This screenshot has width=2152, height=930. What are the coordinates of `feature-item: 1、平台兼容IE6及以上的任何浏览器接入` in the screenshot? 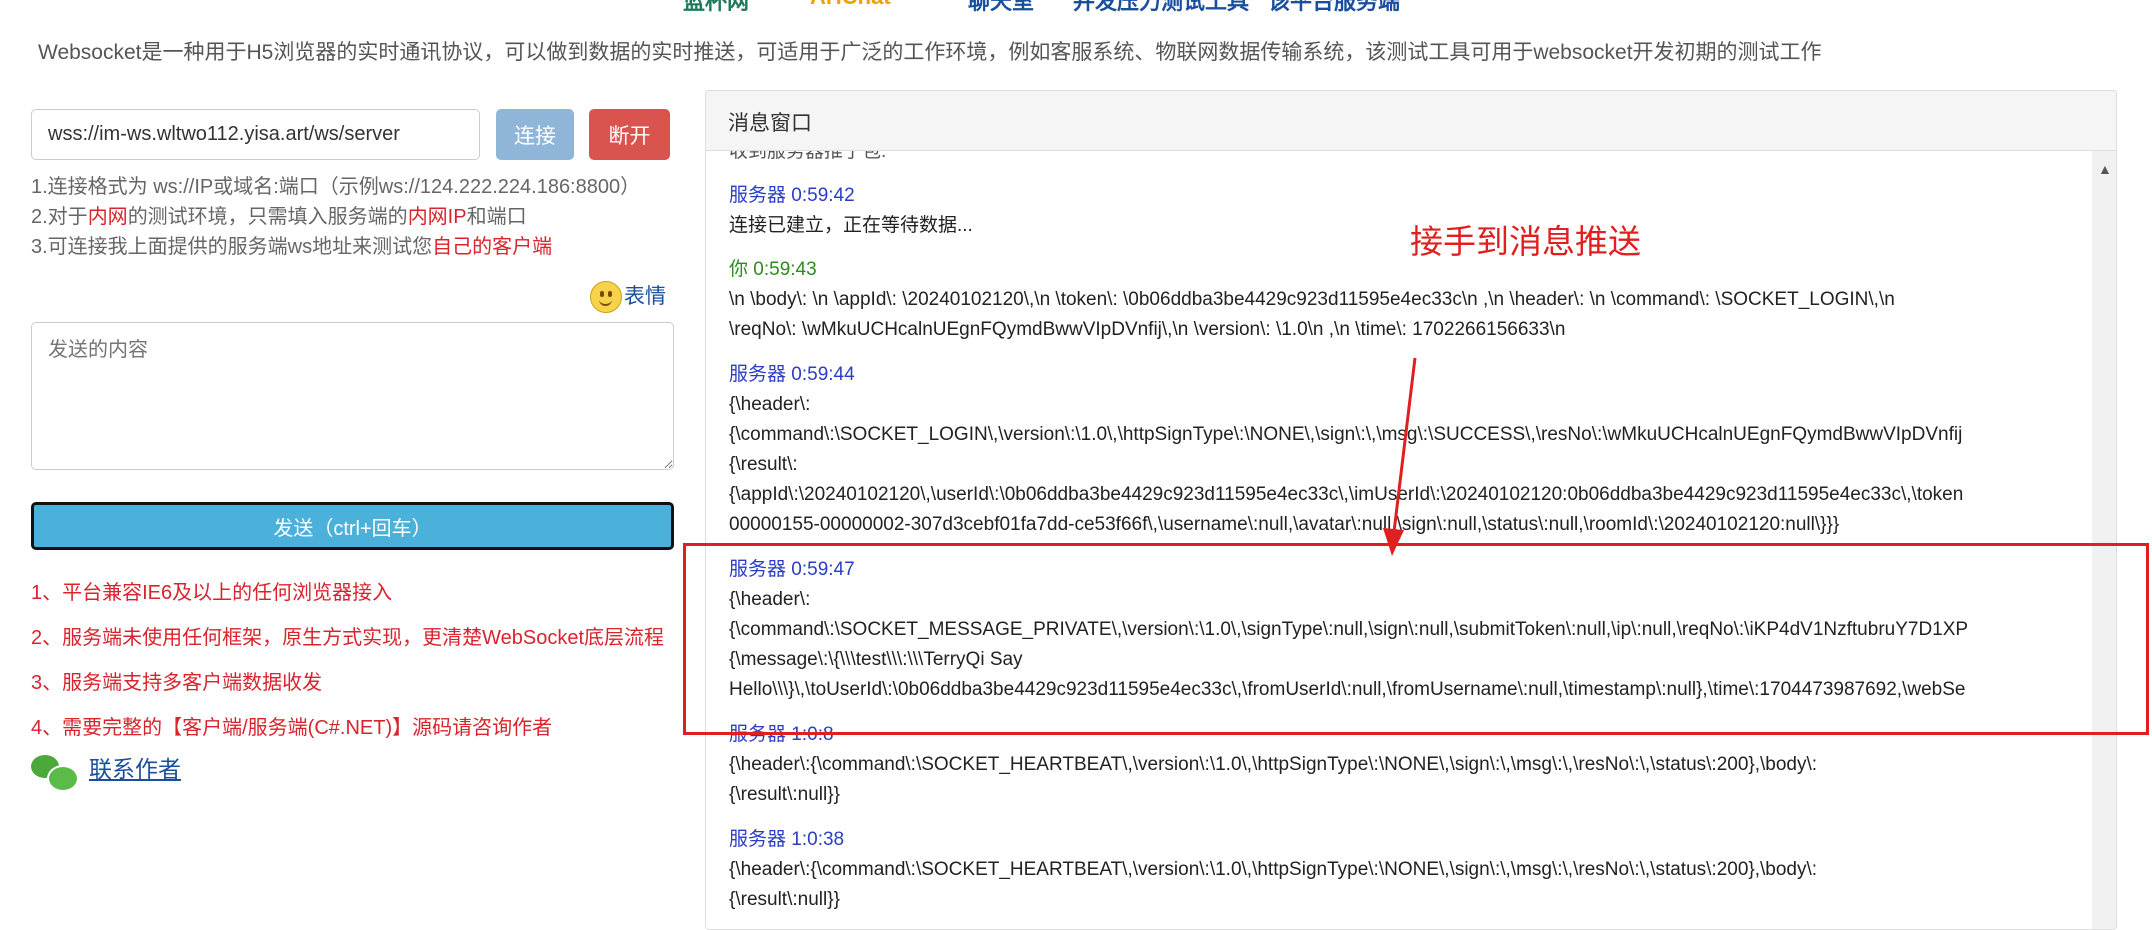 It's located at (212, 593).